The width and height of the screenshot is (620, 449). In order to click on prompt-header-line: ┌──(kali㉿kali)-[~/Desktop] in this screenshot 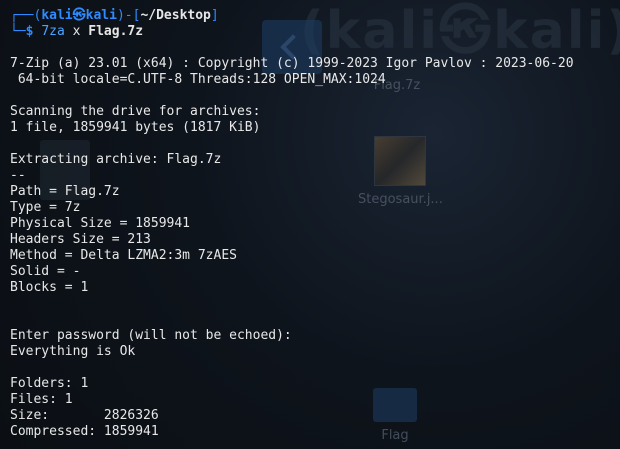, I will do `click(114, 16)`.